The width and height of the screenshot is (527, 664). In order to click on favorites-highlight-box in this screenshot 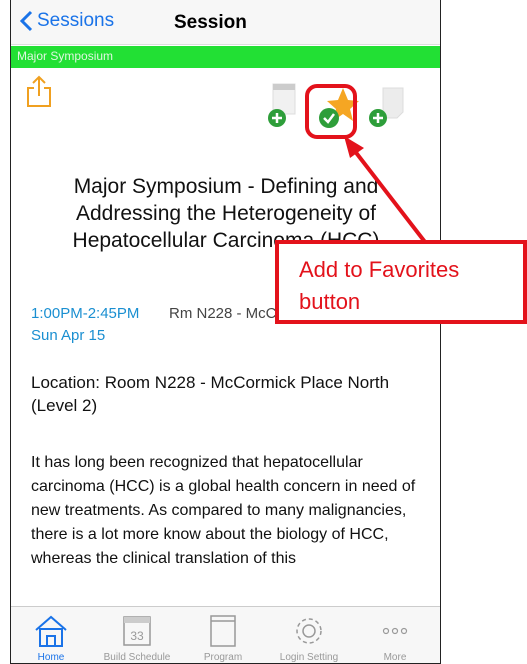, I will do `click(331, 111)`.